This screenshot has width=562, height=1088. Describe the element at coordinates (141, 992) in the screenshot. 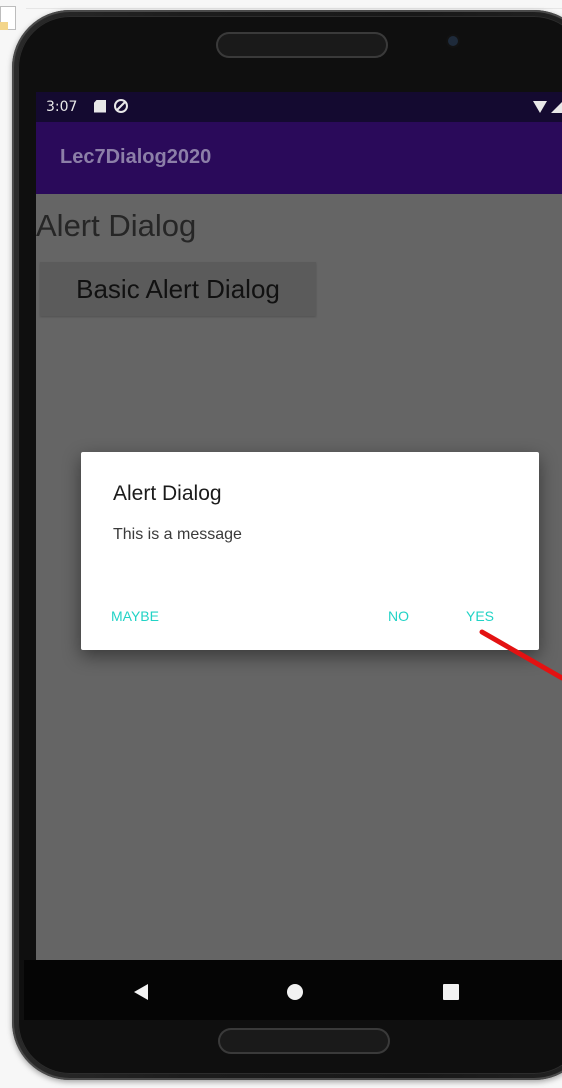

I see `back-icon` at that location.